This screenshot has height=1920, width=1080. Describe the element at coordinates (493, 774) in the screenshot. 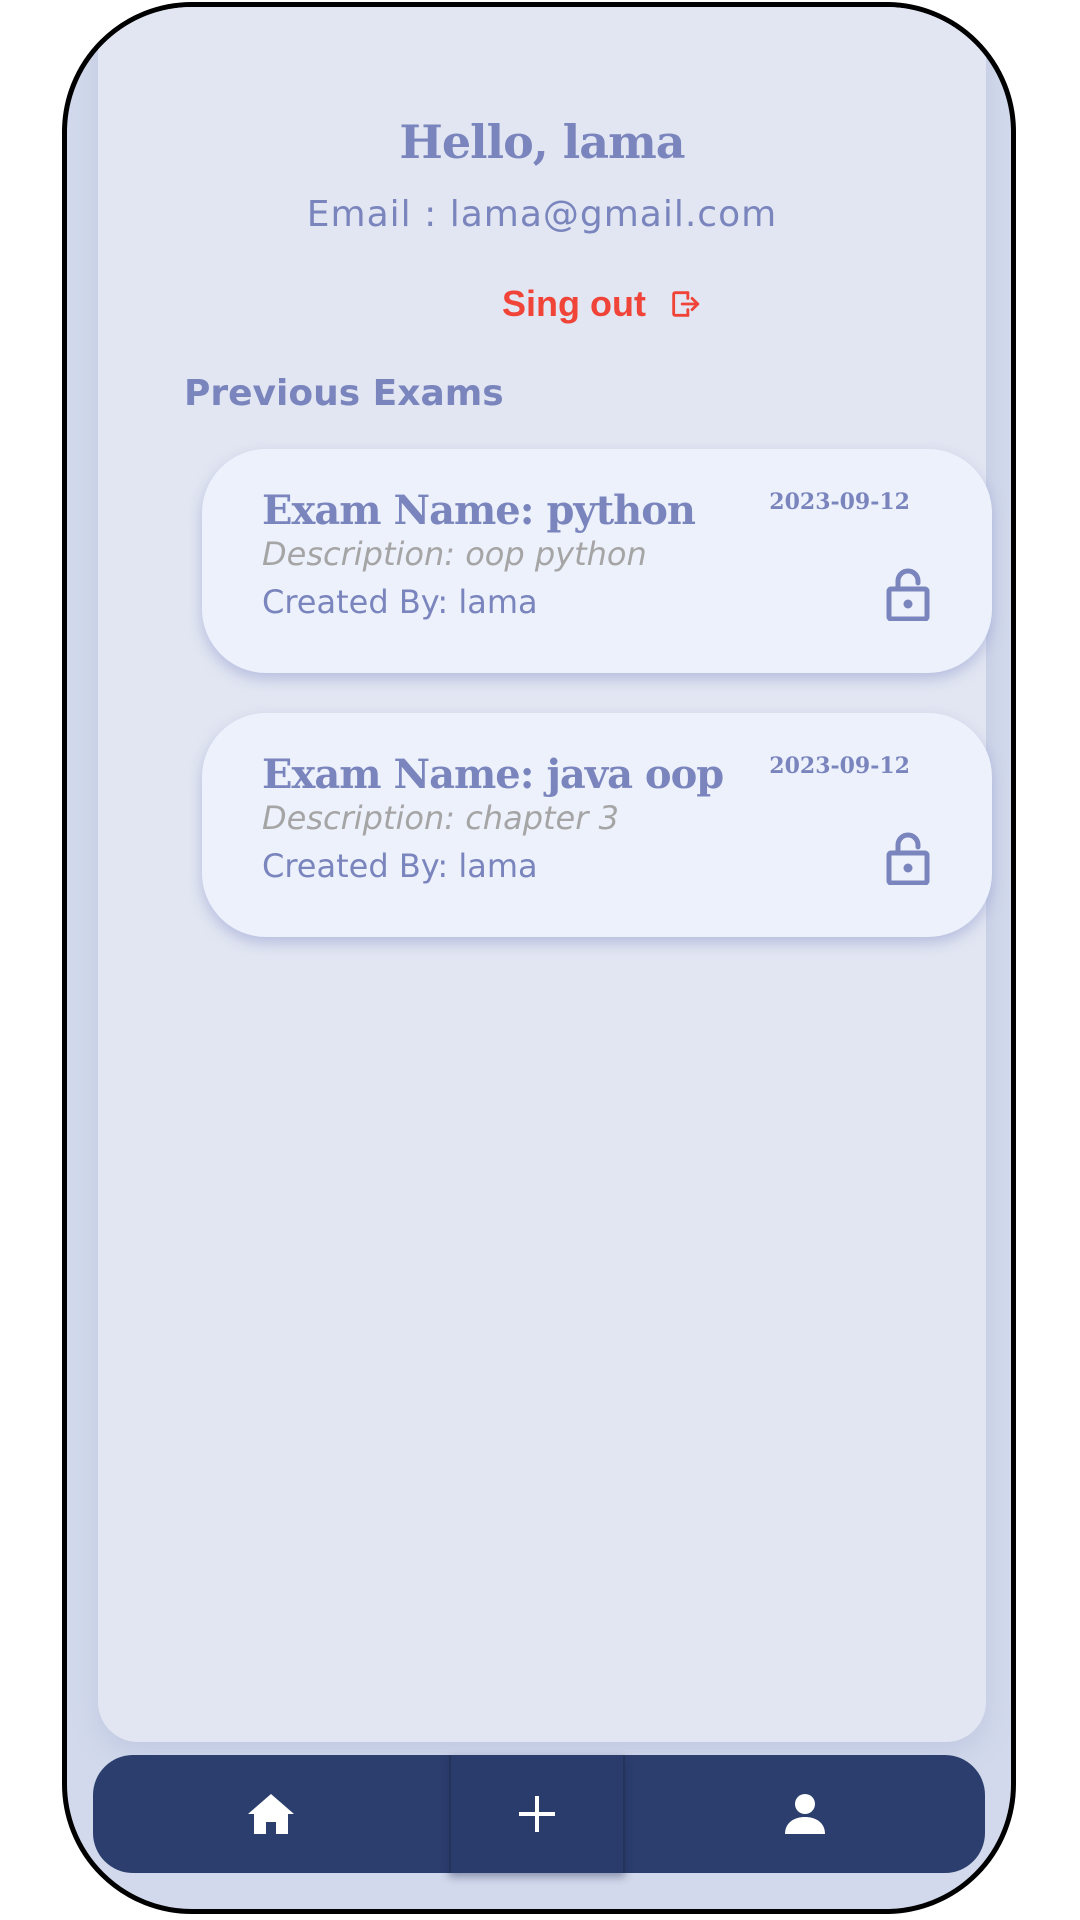

I see `exam-name: Exam Name: java oop` at that location.